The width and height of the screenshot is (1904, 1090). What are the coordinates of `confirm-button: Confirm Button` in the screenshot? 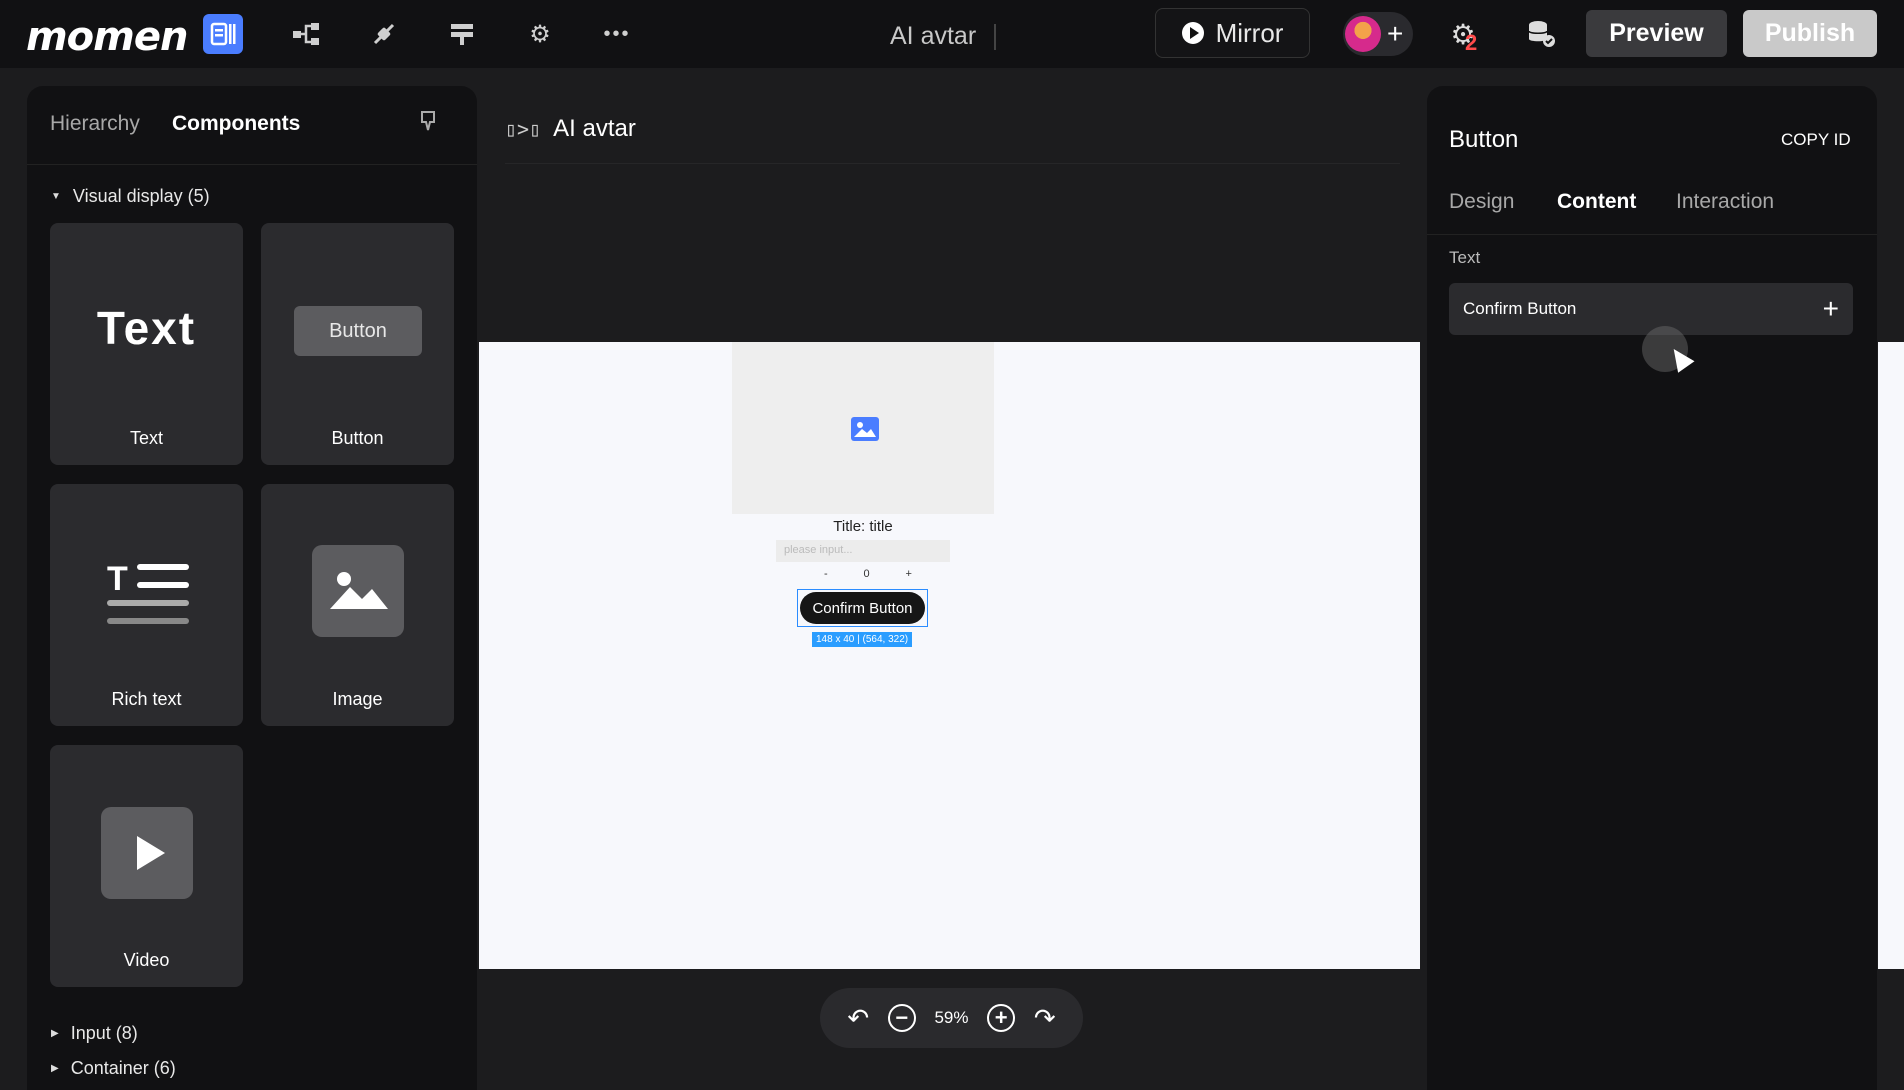 It's located at (862, 608).